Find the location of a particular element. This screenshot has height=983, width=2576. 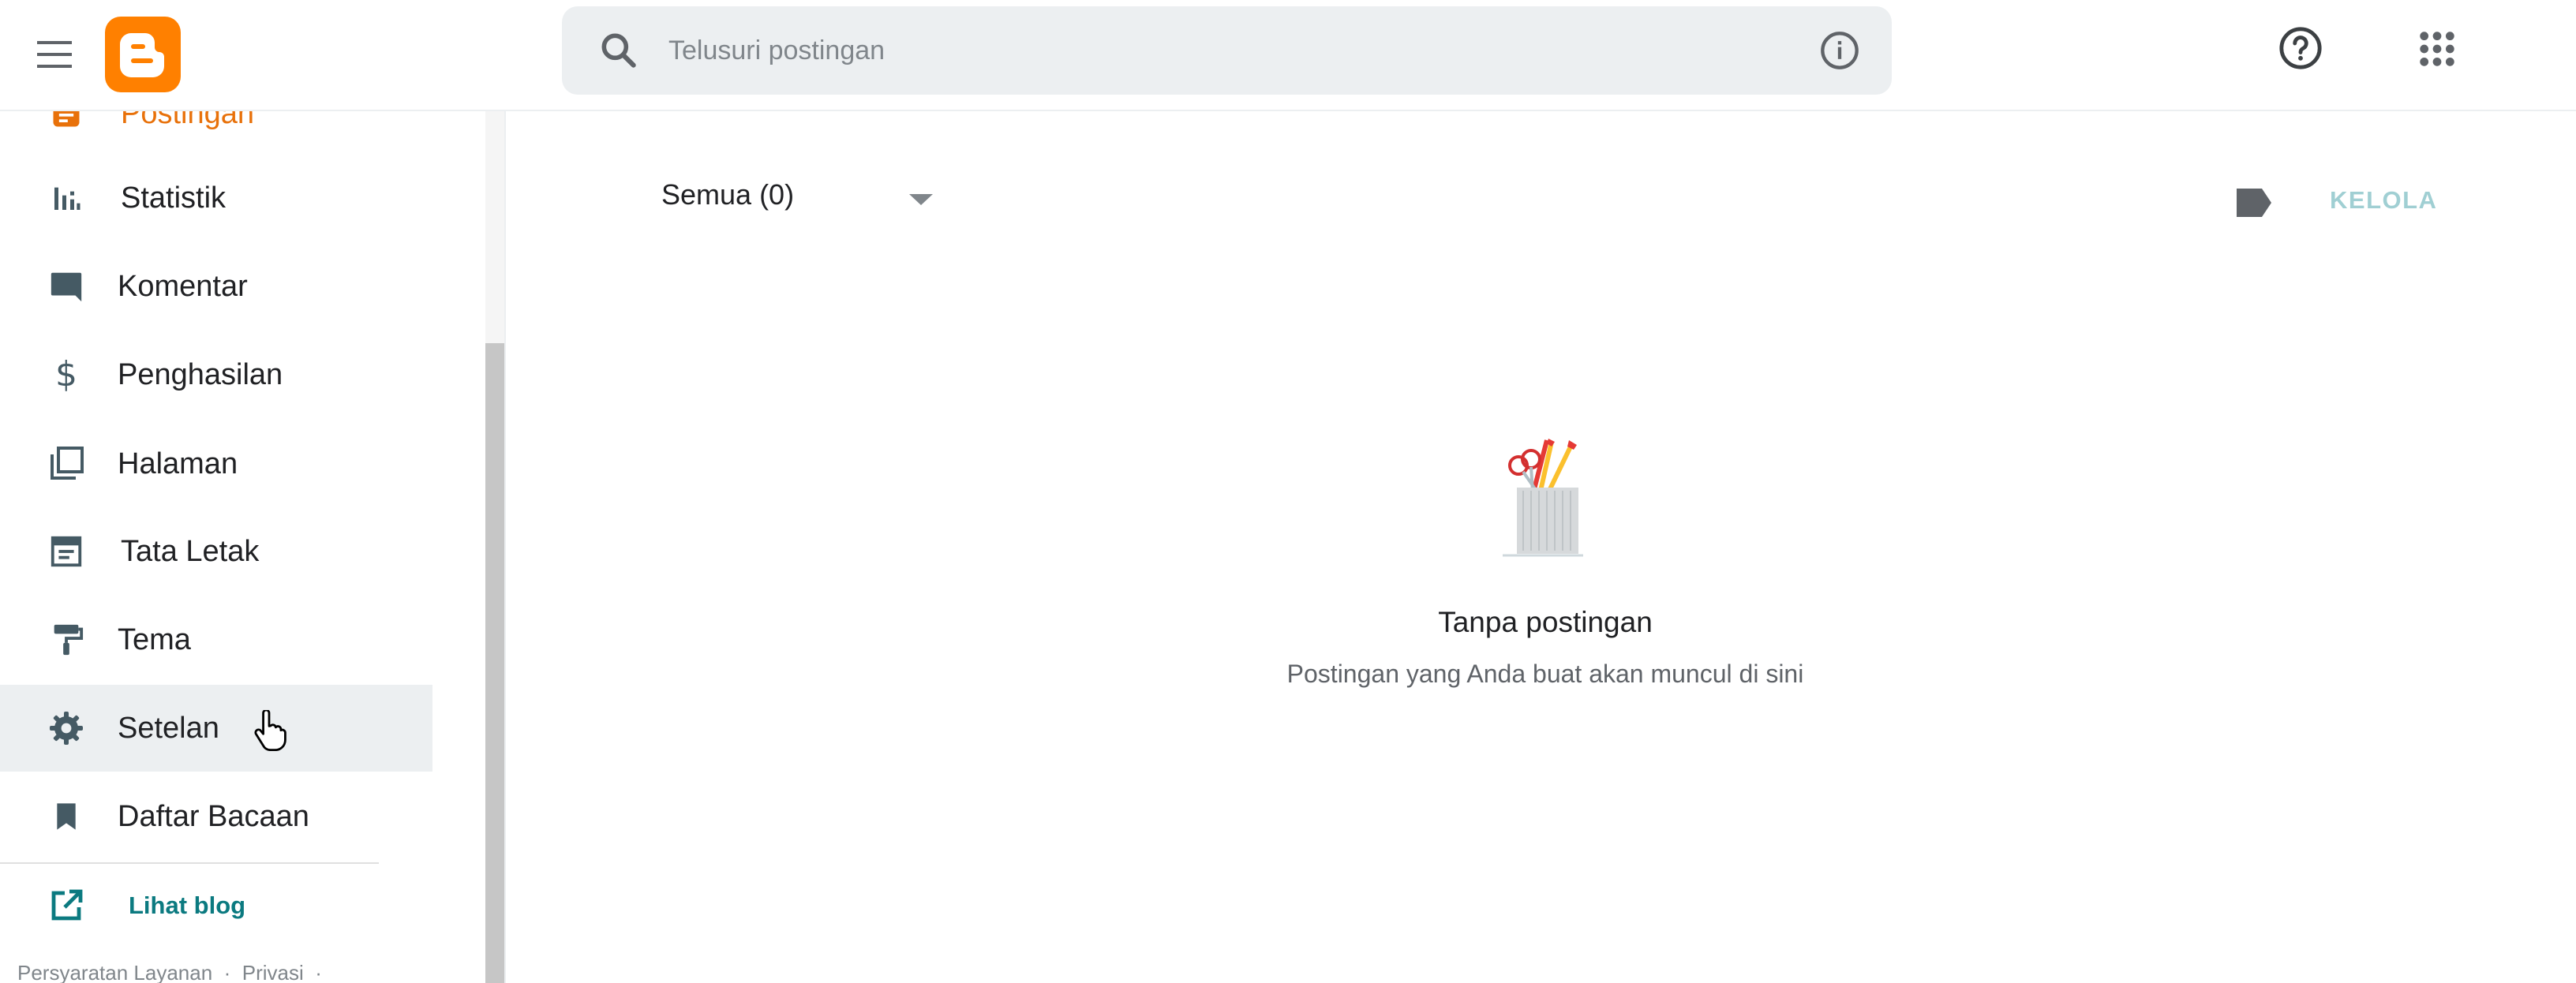

top-app-bar is located at coordinates (1288, 55).